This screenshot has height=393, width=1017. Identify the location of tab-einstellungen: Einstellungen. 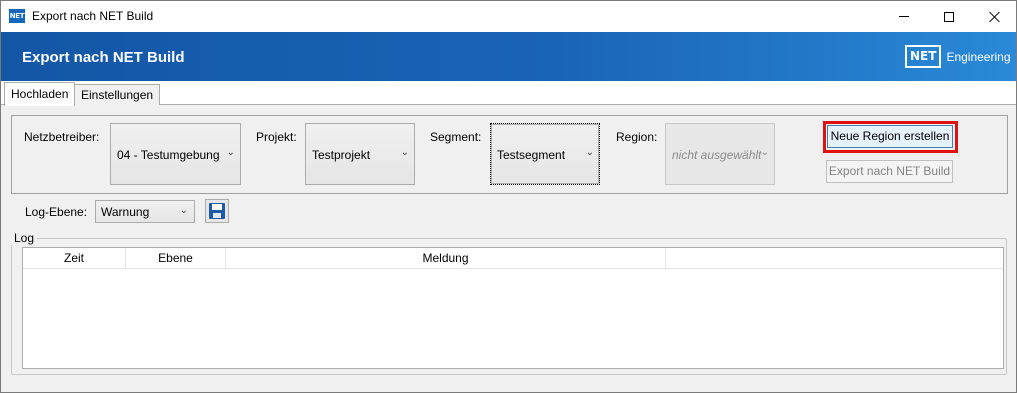
(117, 94).